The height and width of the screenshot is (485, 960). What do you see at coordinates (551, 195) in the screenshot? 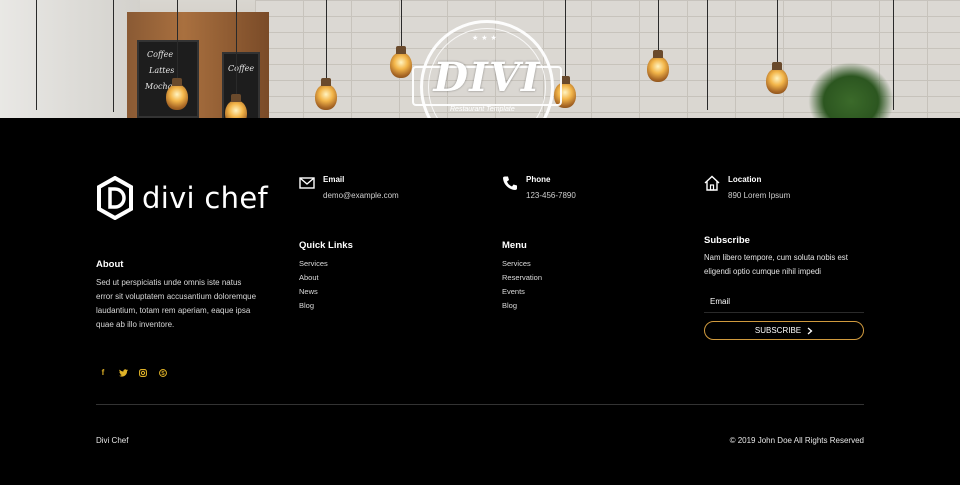
I see `phone-value: 123-456-7890` at bounding box center [551, 195].